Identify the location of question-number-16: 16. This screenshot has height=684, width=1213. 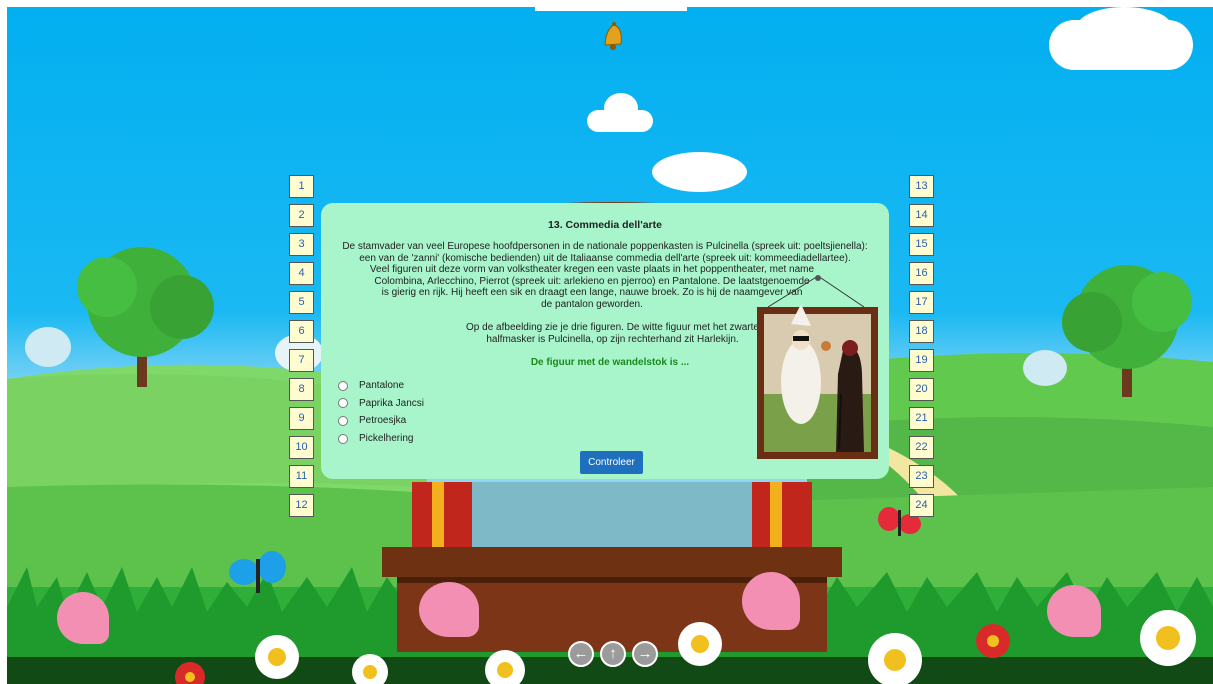
(921, 273).